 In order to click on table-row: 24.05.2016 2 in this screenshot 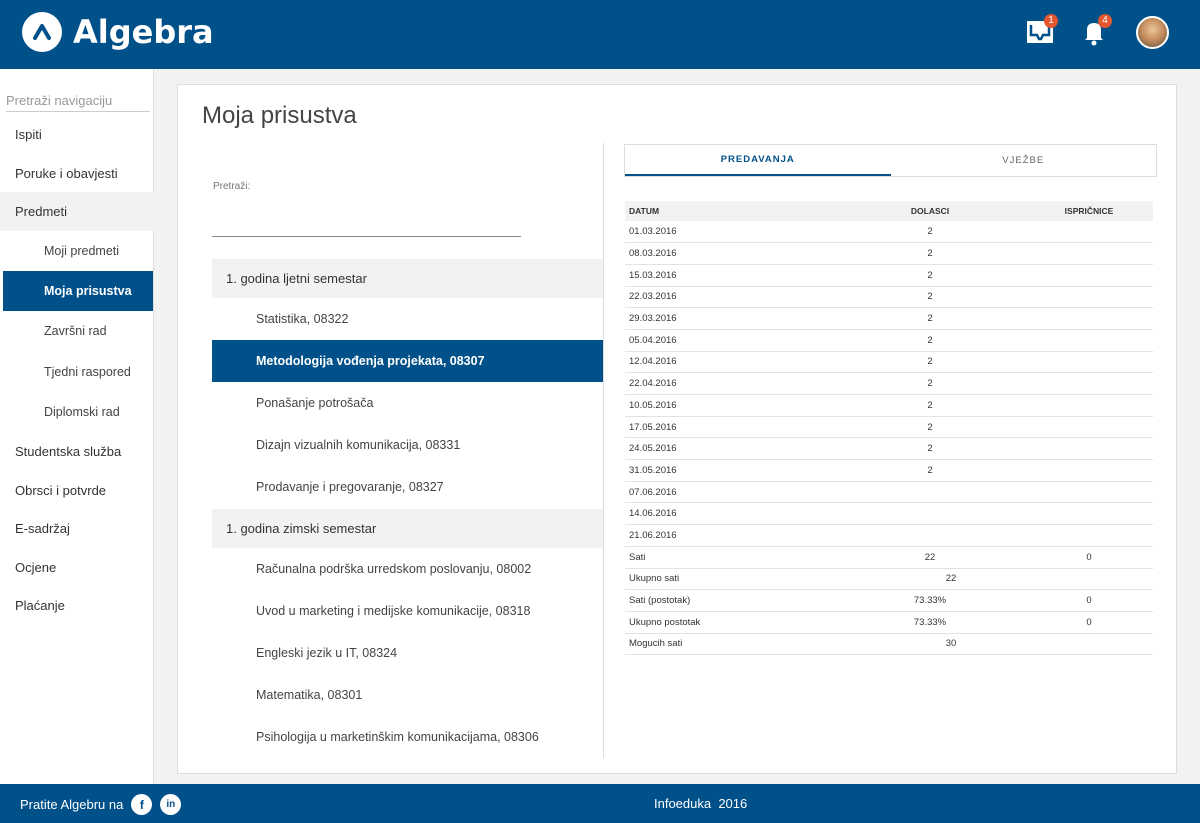, I will do `click(889, 449)`.